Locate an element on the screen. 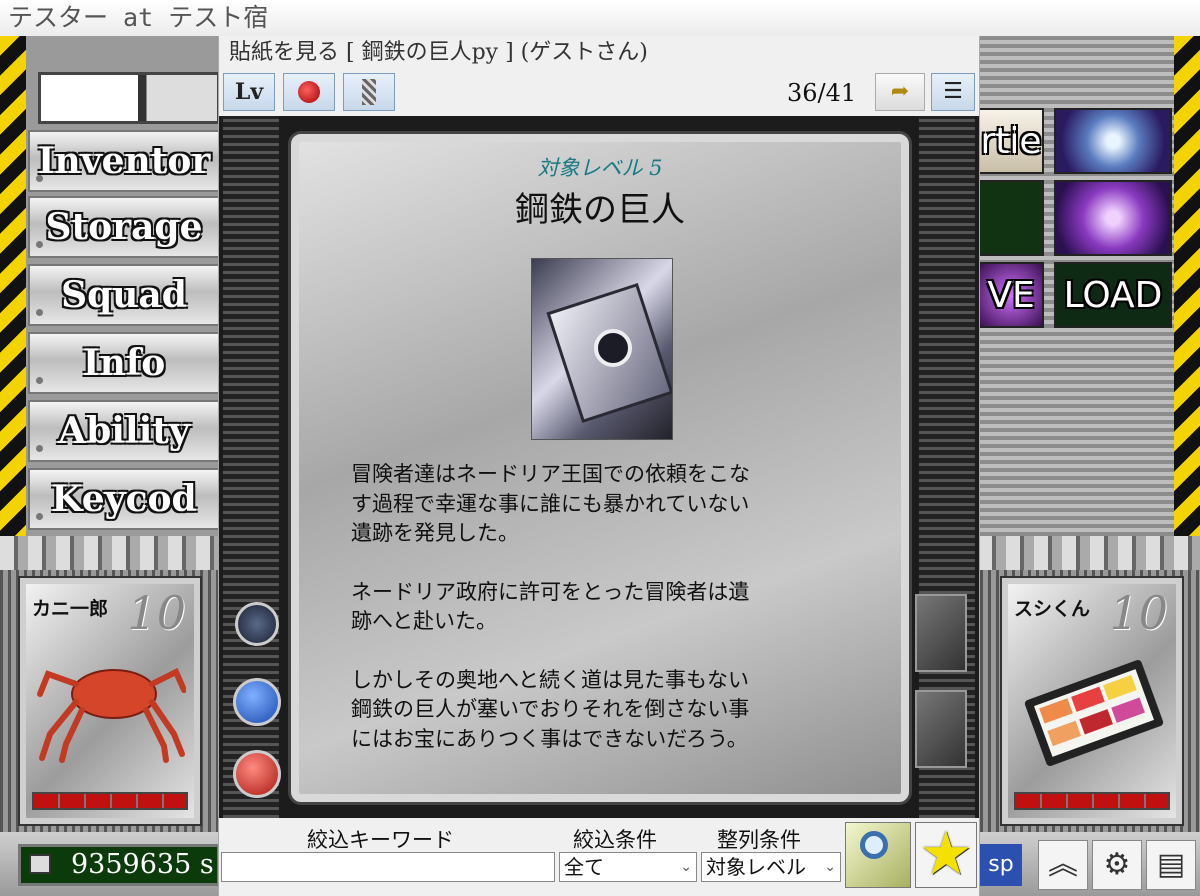 This screenshot has width=1200, height=896. red-orb-icon is located at coordinates (309, 92).